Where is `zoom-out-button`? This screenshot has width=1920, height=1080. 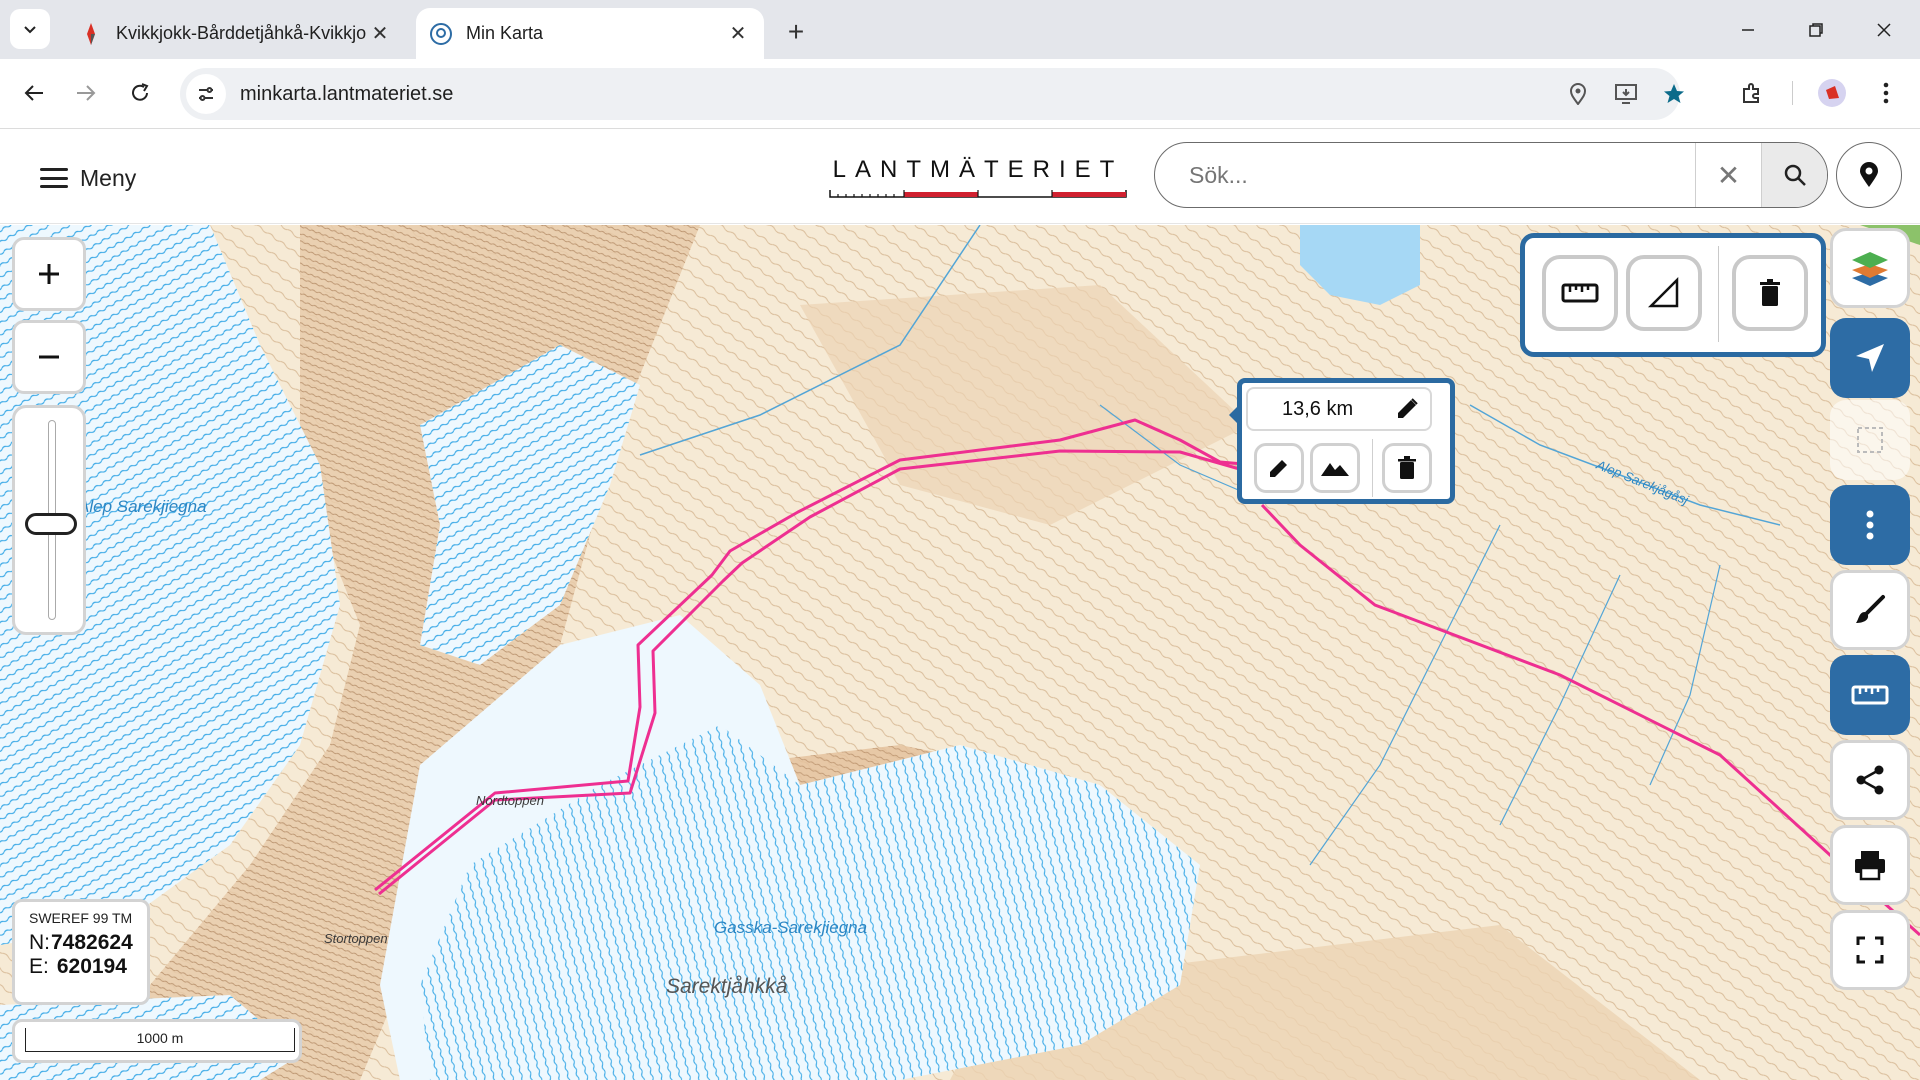
zoom-out-button is located at coordinates (49, 357).